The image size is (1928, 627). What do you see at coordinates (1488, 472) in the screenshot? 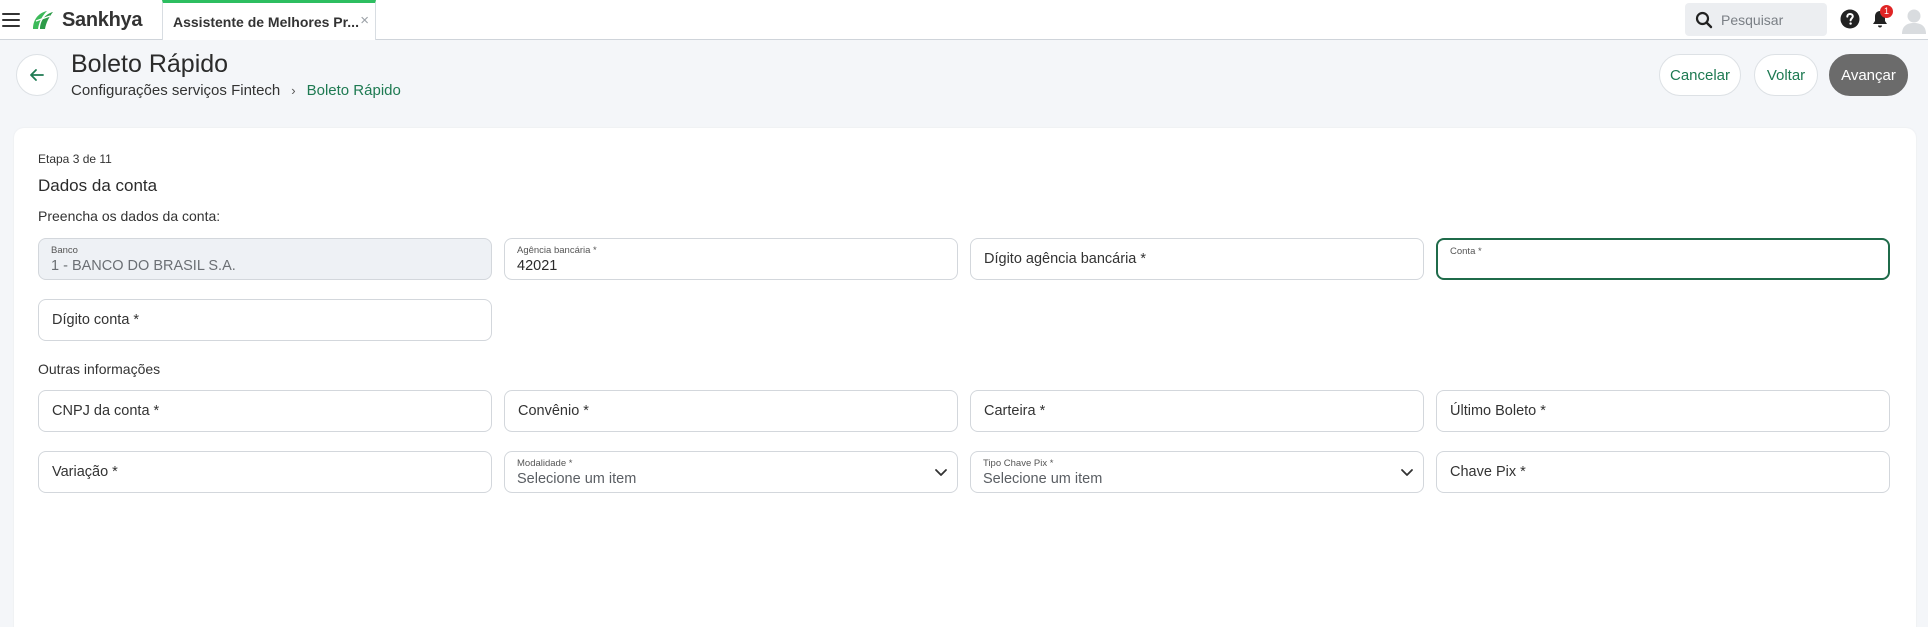
I see `pix-key-placeholder: Chave Pix *` at bounding box center [1488, 472].